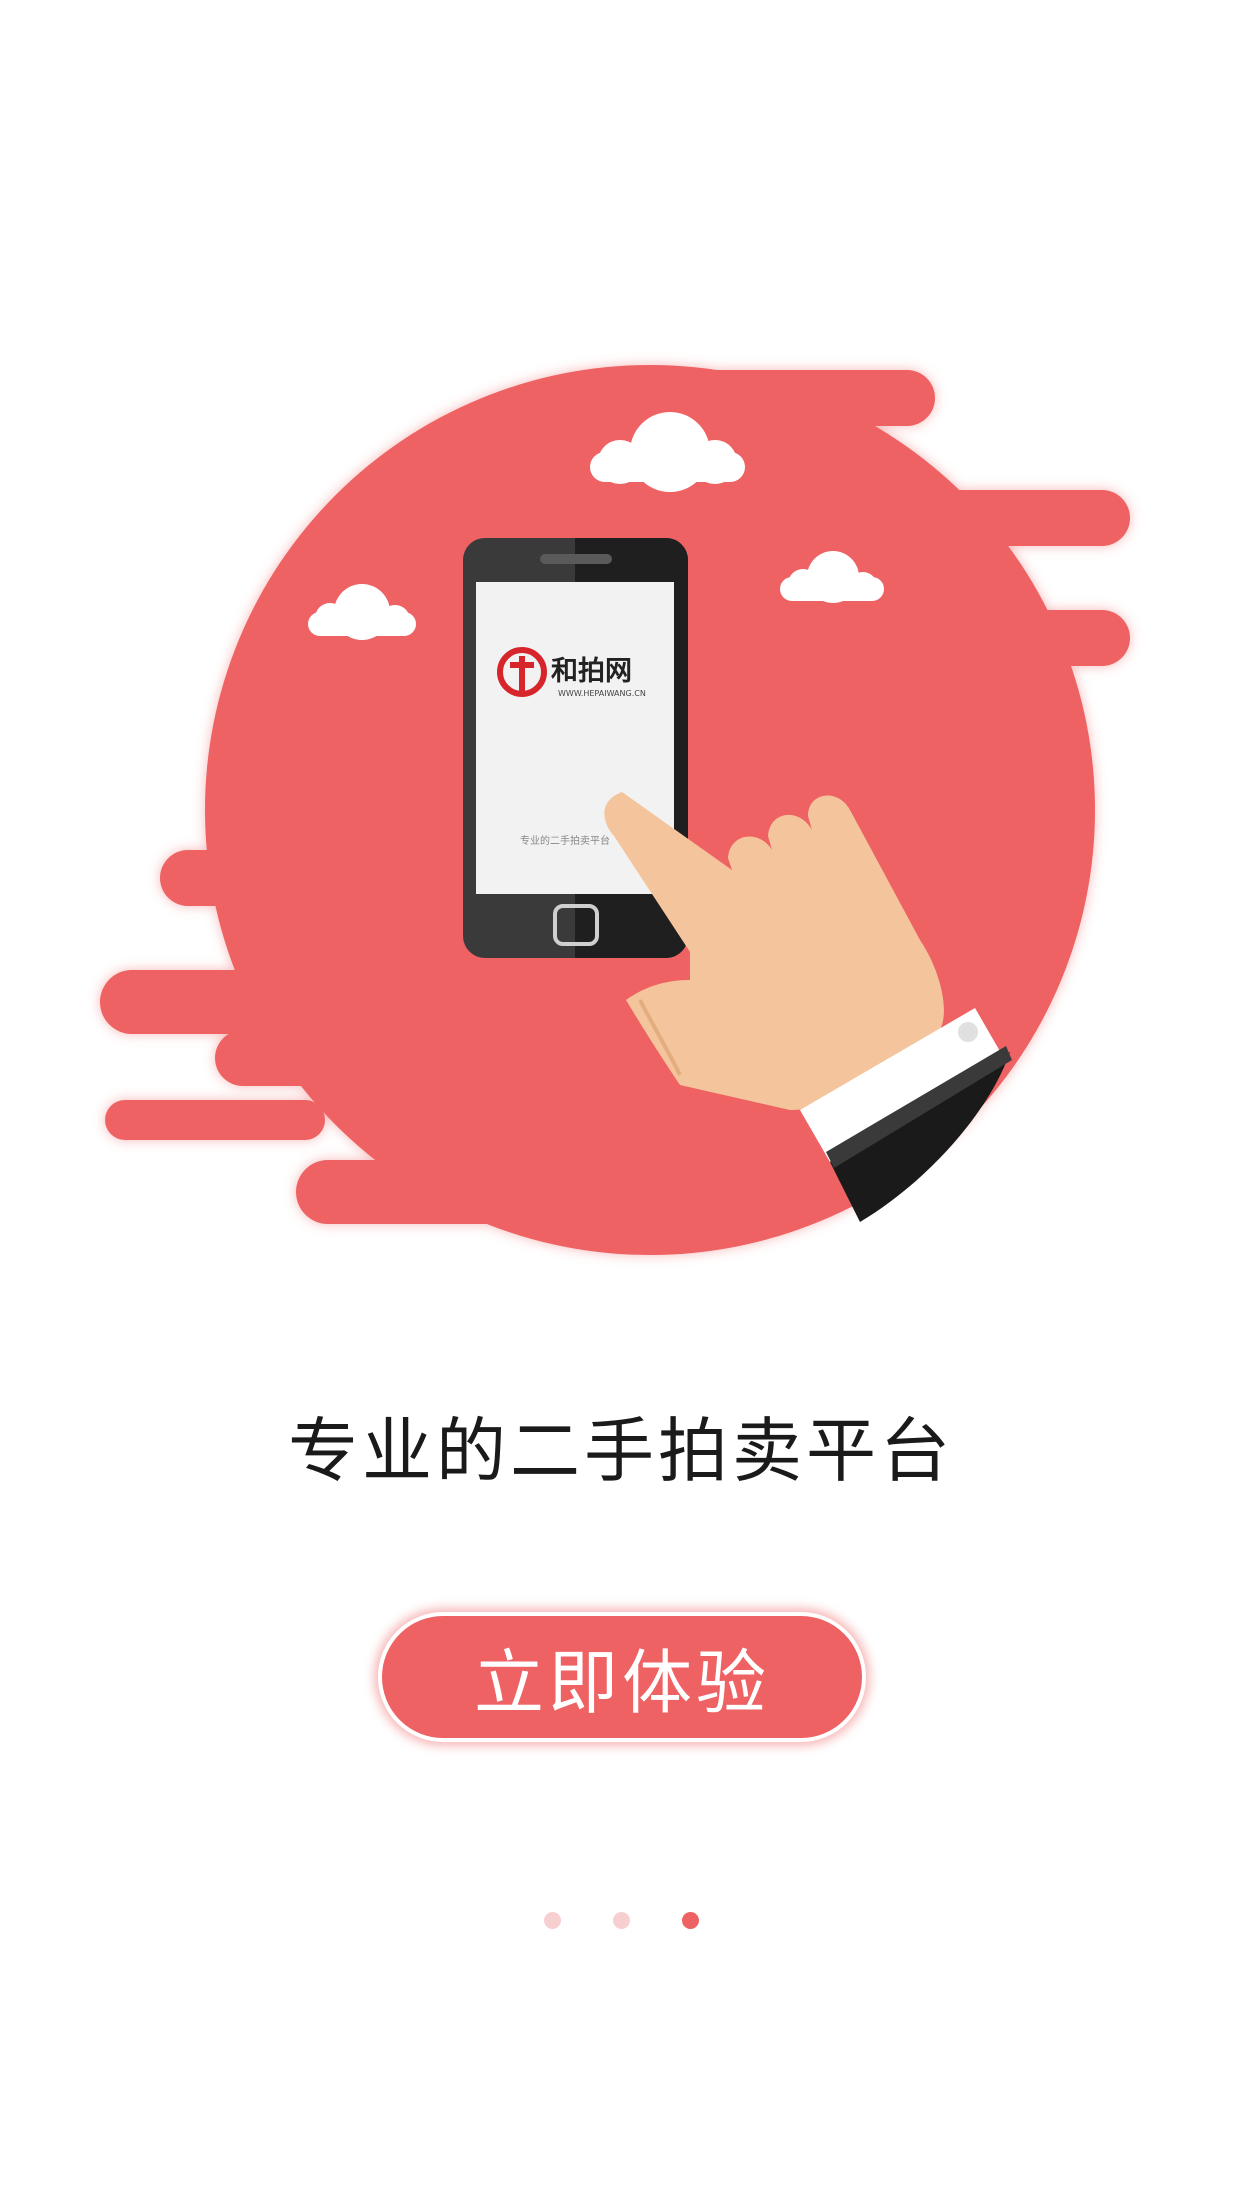 Image resolution: width=1242 pixels, height=2208 pixels. I want to click on try-now-button: 立即体验, so click(622, 1677).